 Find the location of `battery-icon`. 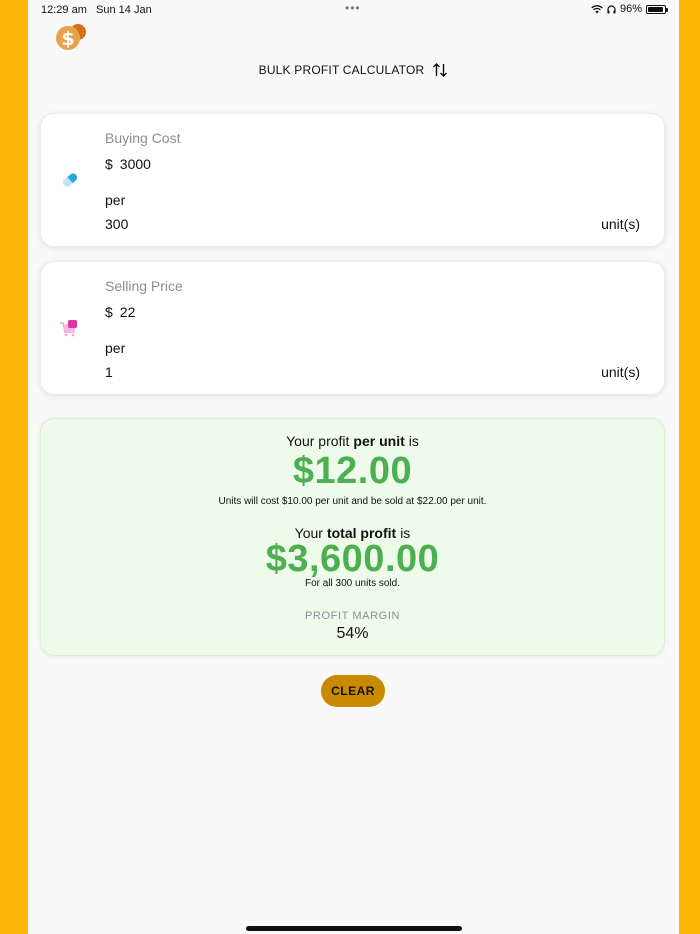

battery-icon is located at coordinates (657, 9).